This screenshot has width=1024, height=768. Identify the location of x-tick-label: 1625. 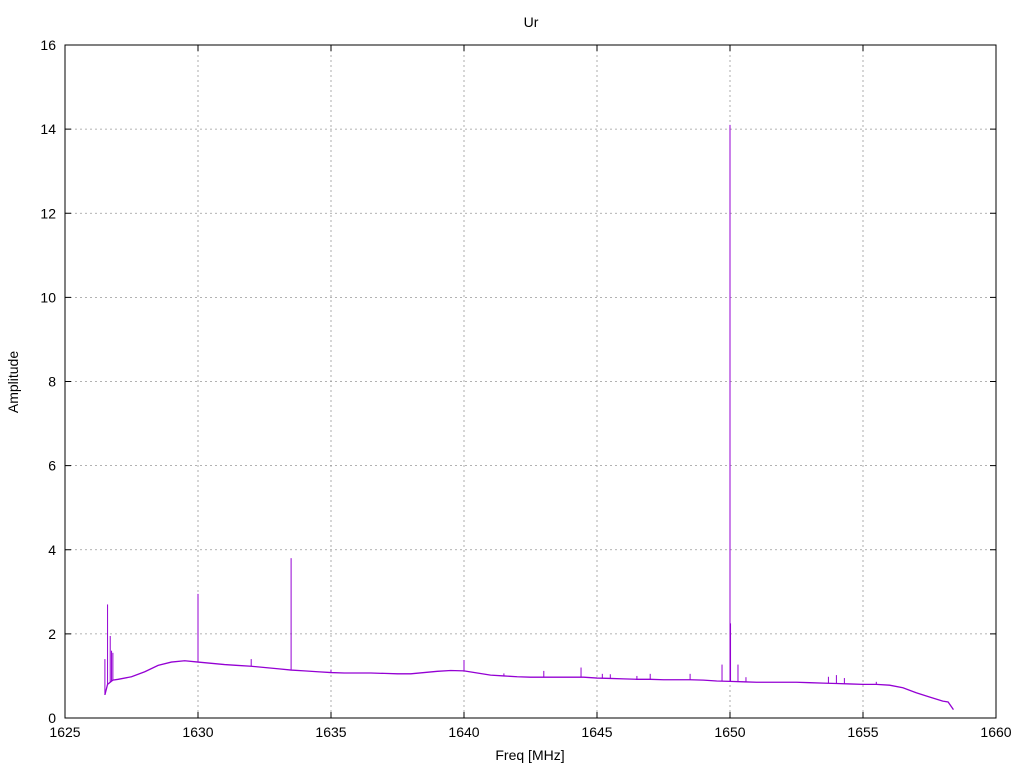
(64, 732).